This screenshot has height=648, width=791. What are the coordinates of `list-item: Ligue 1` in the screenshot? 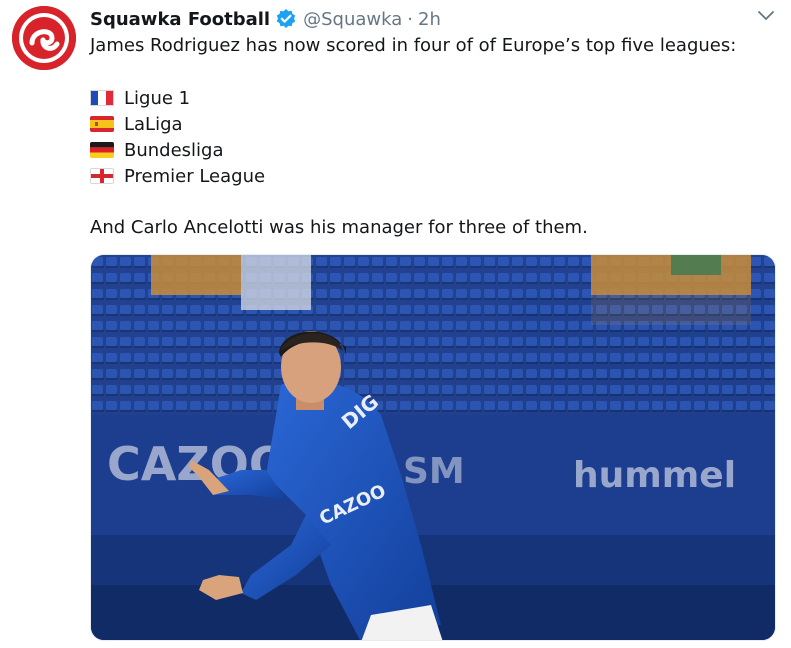 It's located at (140, 98).